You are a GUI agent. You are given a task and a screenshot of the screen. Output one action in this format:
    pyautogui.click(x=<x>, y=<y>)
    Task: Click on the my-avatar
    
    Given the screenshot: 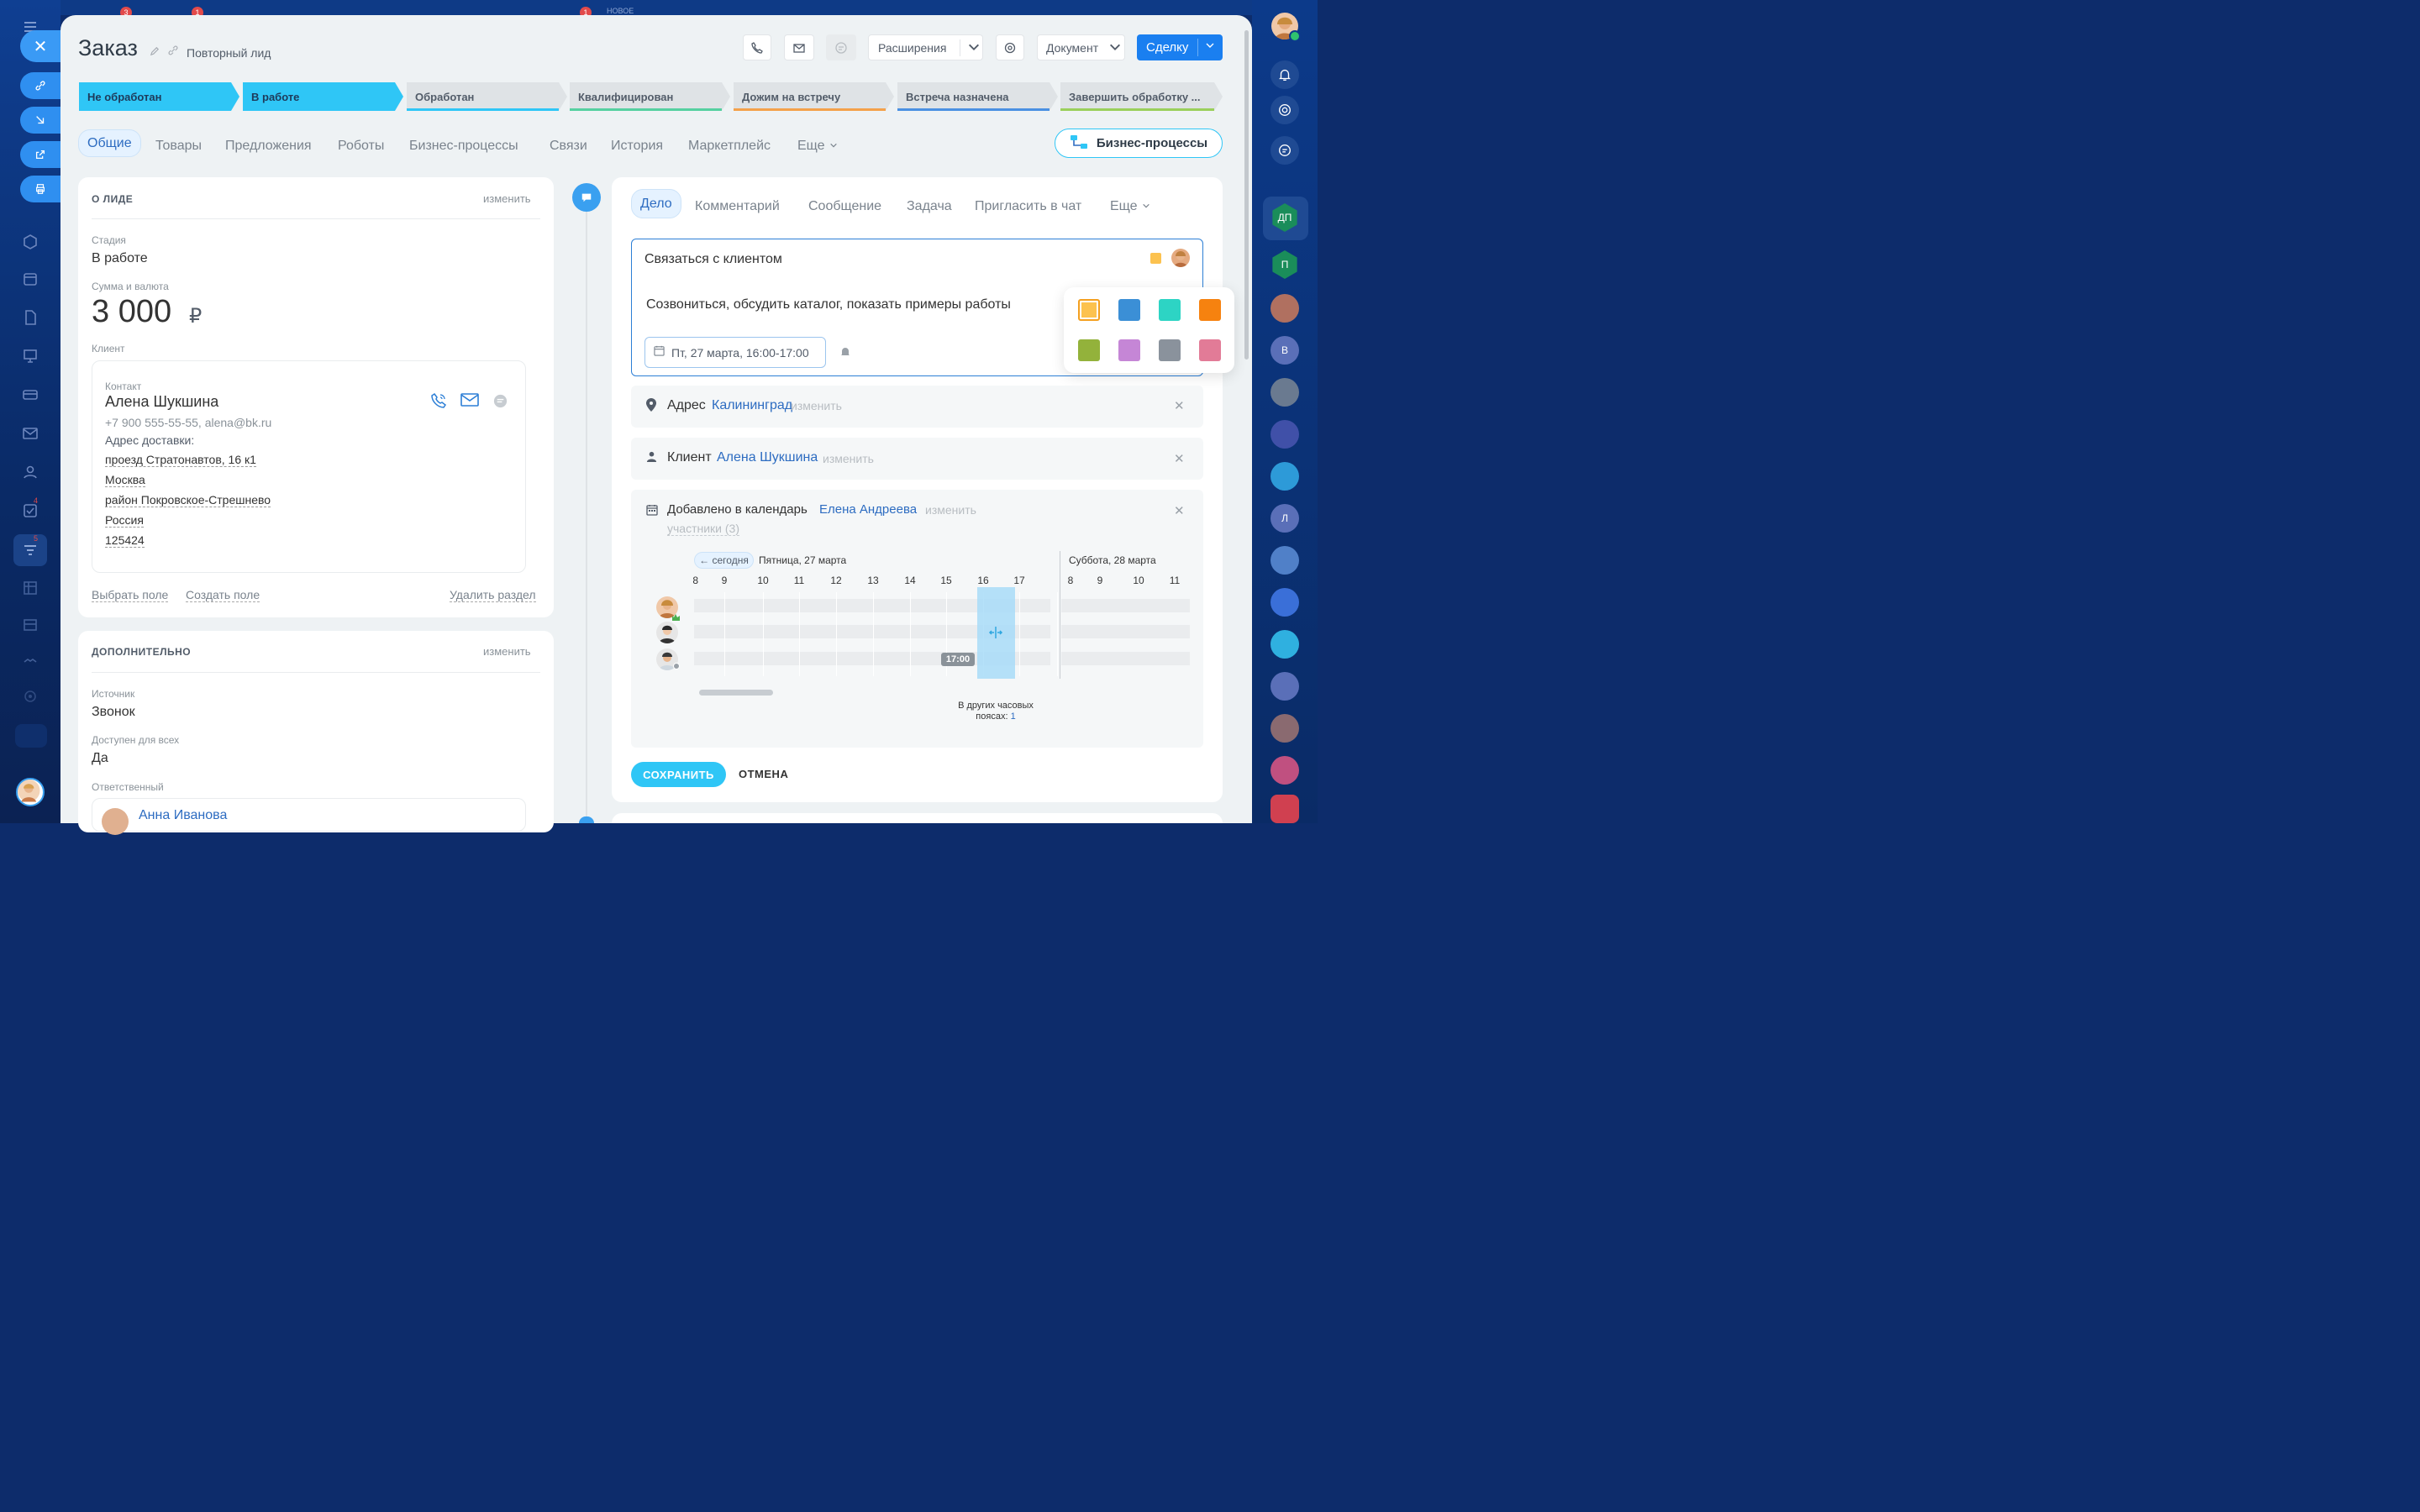 What is the action you would take?
    pyautogui.click(x=30, y=792)
    